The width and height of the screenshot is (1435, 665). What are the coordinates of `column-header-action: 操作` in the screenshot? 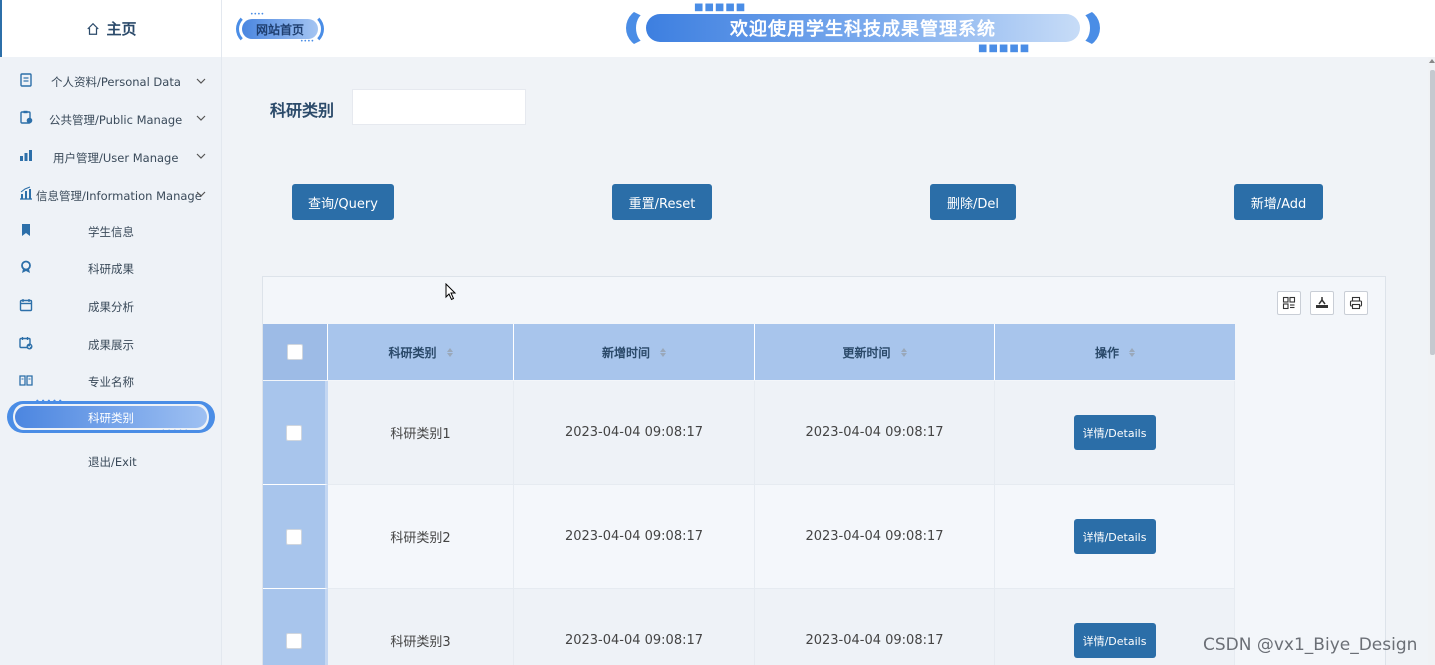 It's located at (1115, 352).